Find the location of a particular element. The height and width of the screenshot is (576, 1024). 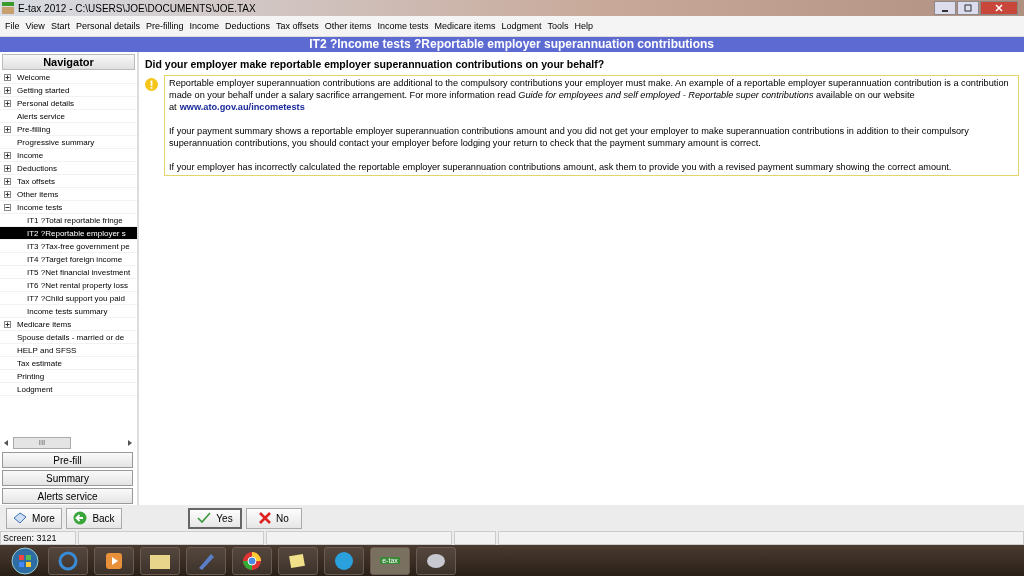

scroll-right-icon is located at coordinates (130, 443).